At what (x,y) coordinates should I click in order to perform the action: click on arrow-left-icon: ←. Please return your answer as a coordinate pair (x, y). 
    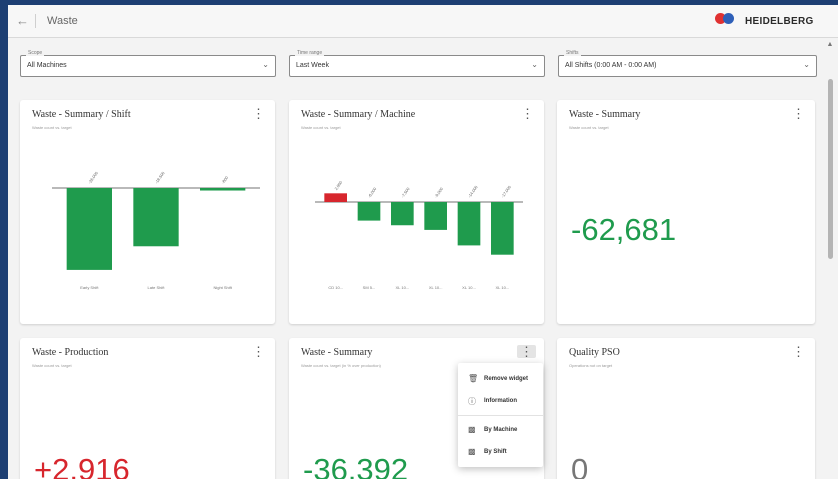
    Looking at the image, I should click on (22, 20).